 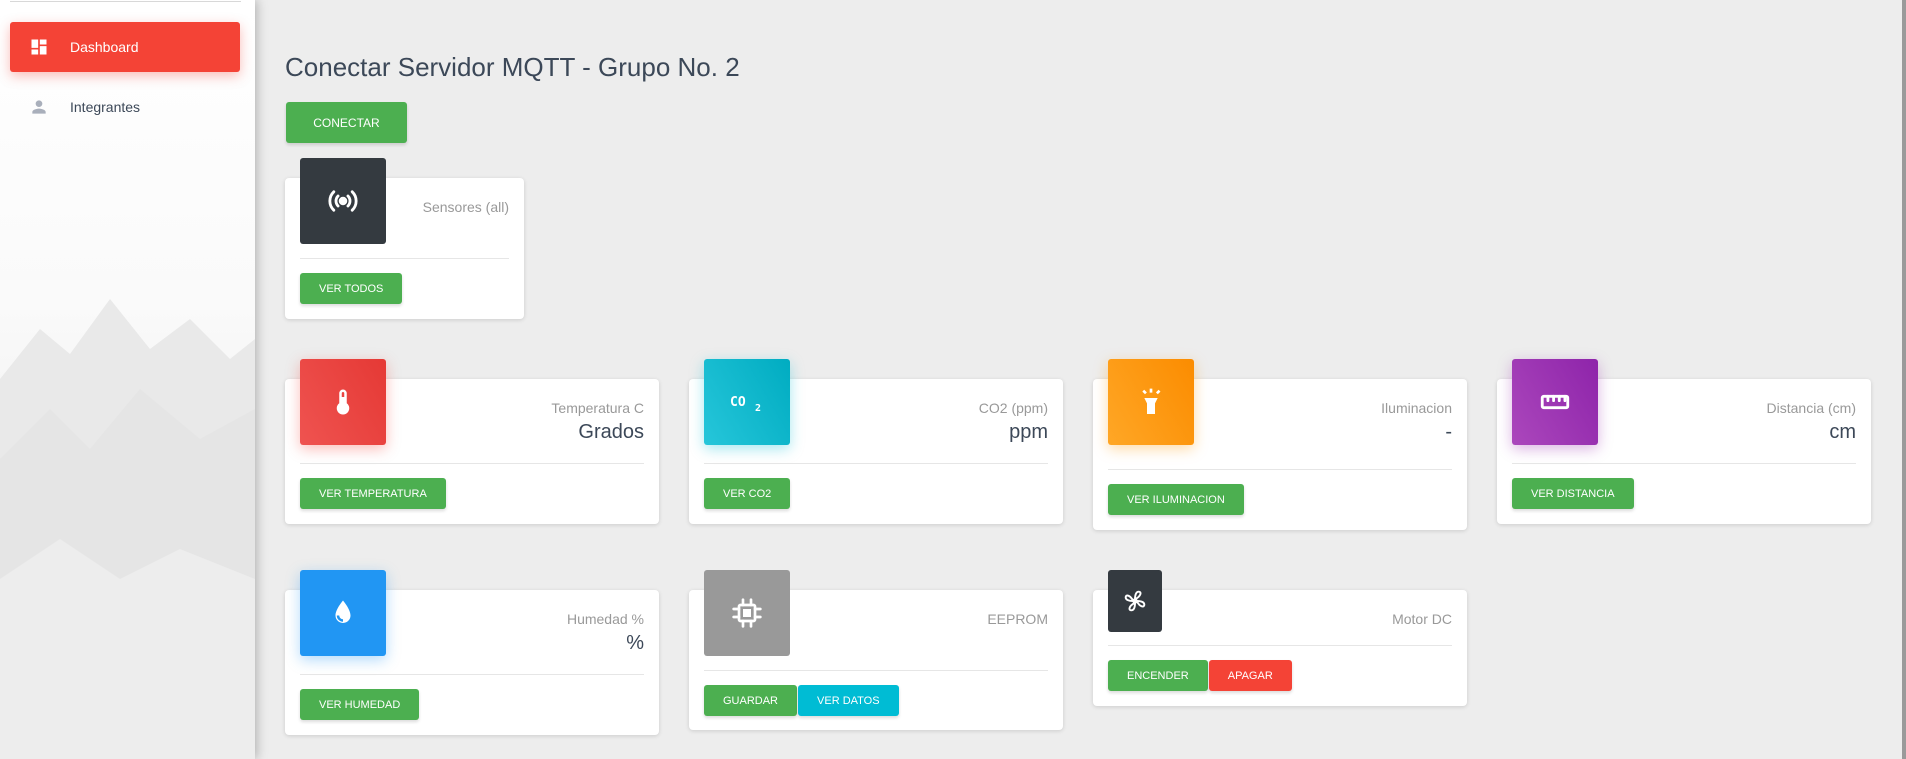 What do you see at coordinates (1017, 619) in the screenshot?
I see `card-label: EEPROM` at bounding box center [1017, 619].